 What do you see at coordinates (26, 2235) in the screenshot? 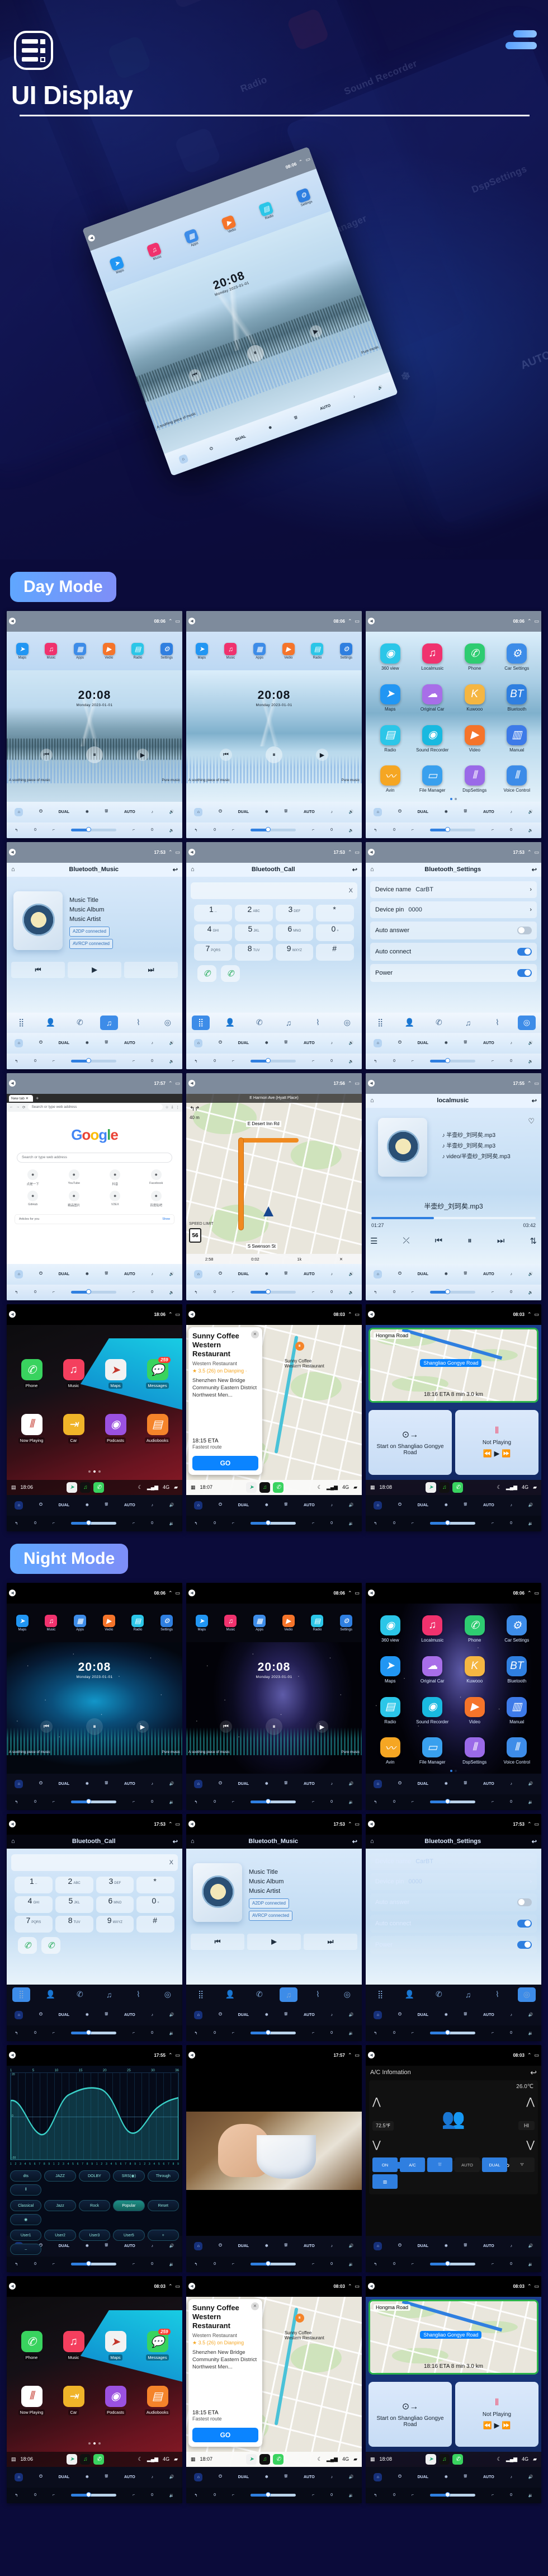
I see `eq-preset-user1: User1` at bounding box center [26, 2235].